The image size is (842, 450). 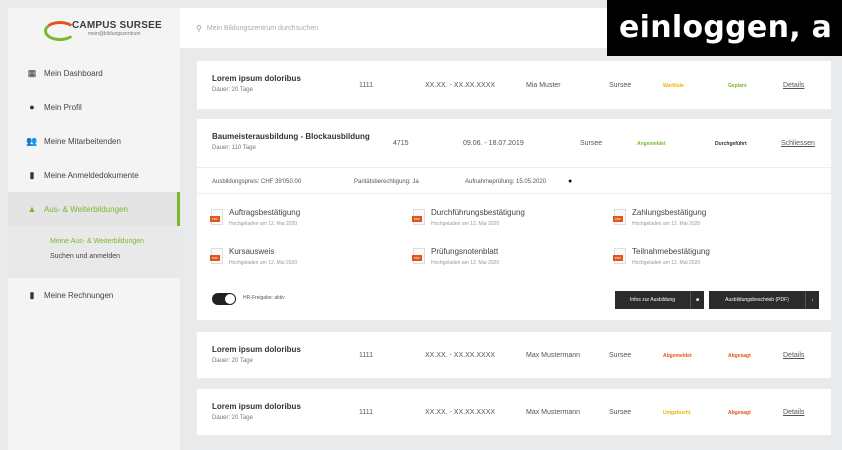 I want to click on card-duration: Dauer: 20 Tage, so click(x=232, y=90).